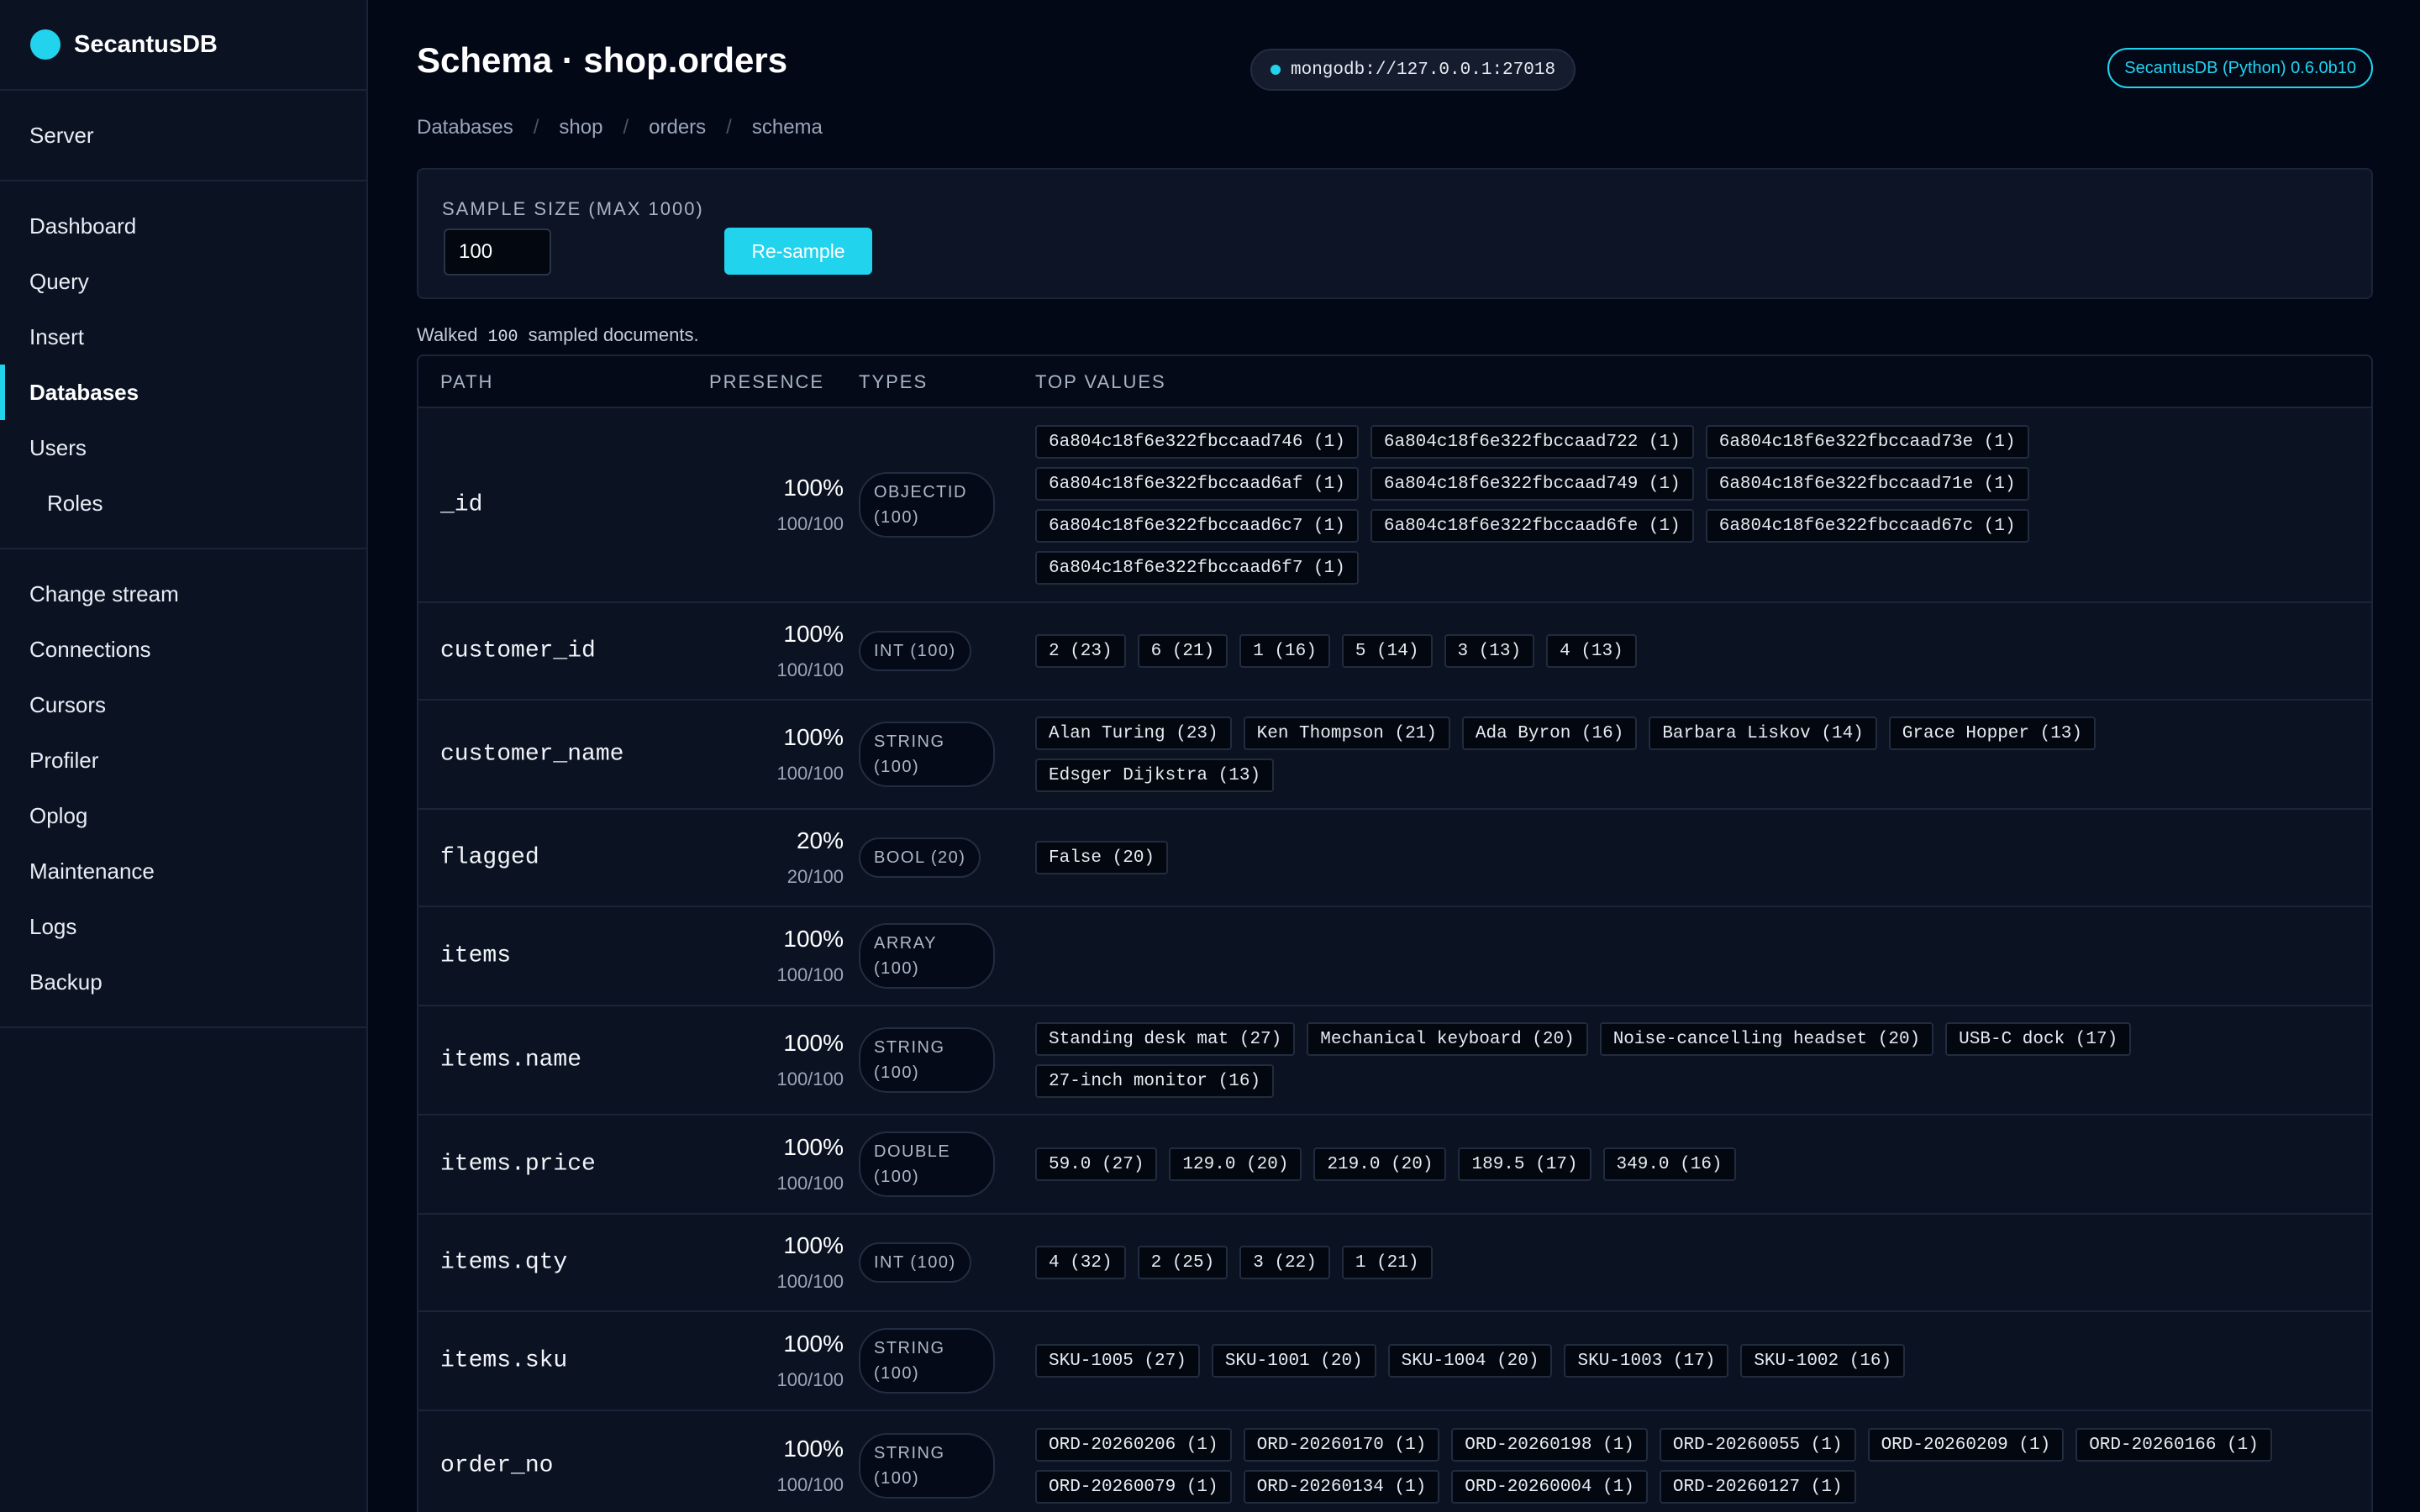 The height and width of the screenshot is (1512, 2420). Describe the element at coordinates (1447, 1039) in the screenshot. I see `top-value-chip: Mechanical keyboard (20)` at that location.